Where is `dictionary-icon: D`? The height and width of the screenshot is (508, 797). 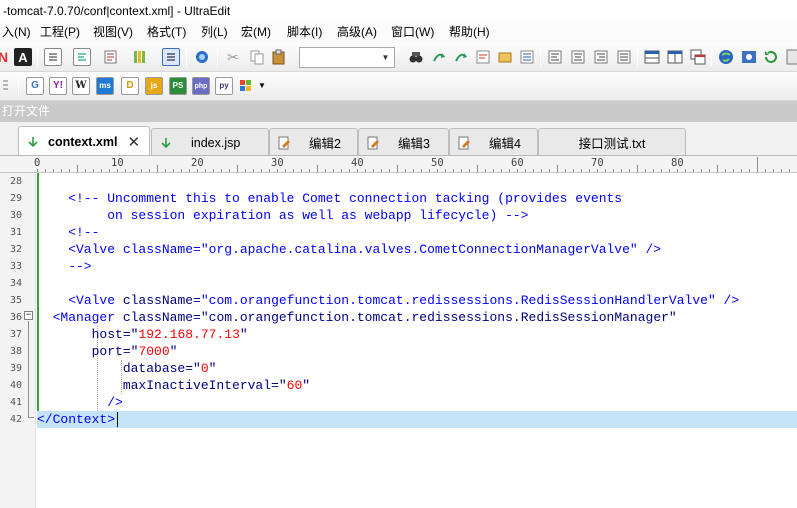 dictionary-icon: D is located at coordinates (130, 86).